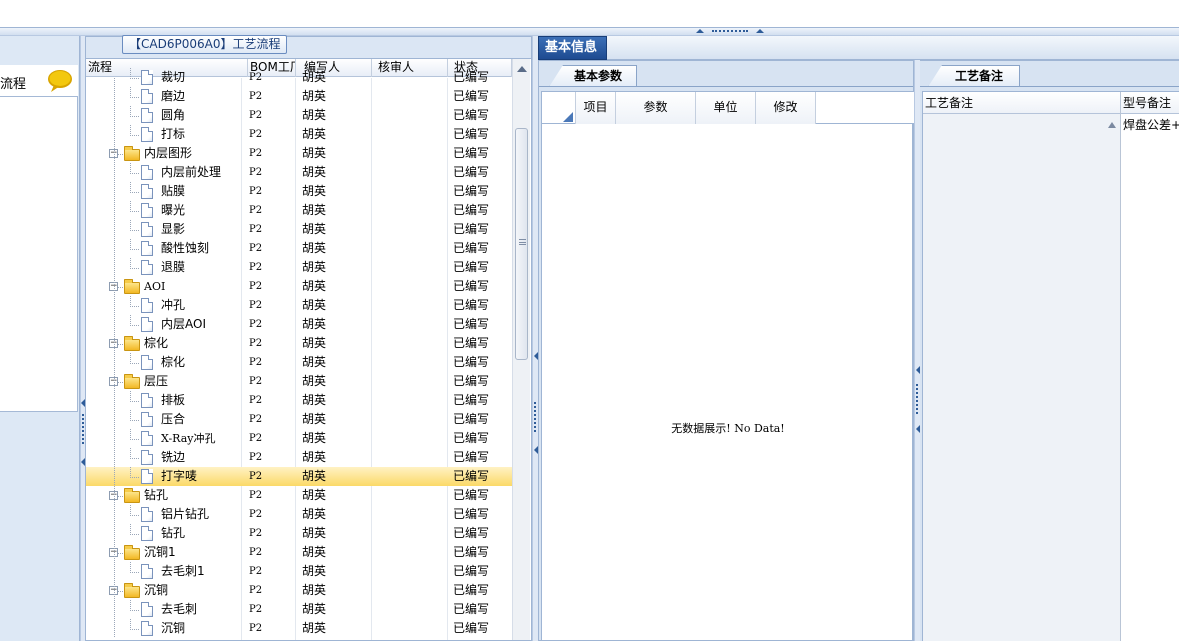 This screenshot has width=1179, height=641. I want to click on grid-corner, so click(559, 108).